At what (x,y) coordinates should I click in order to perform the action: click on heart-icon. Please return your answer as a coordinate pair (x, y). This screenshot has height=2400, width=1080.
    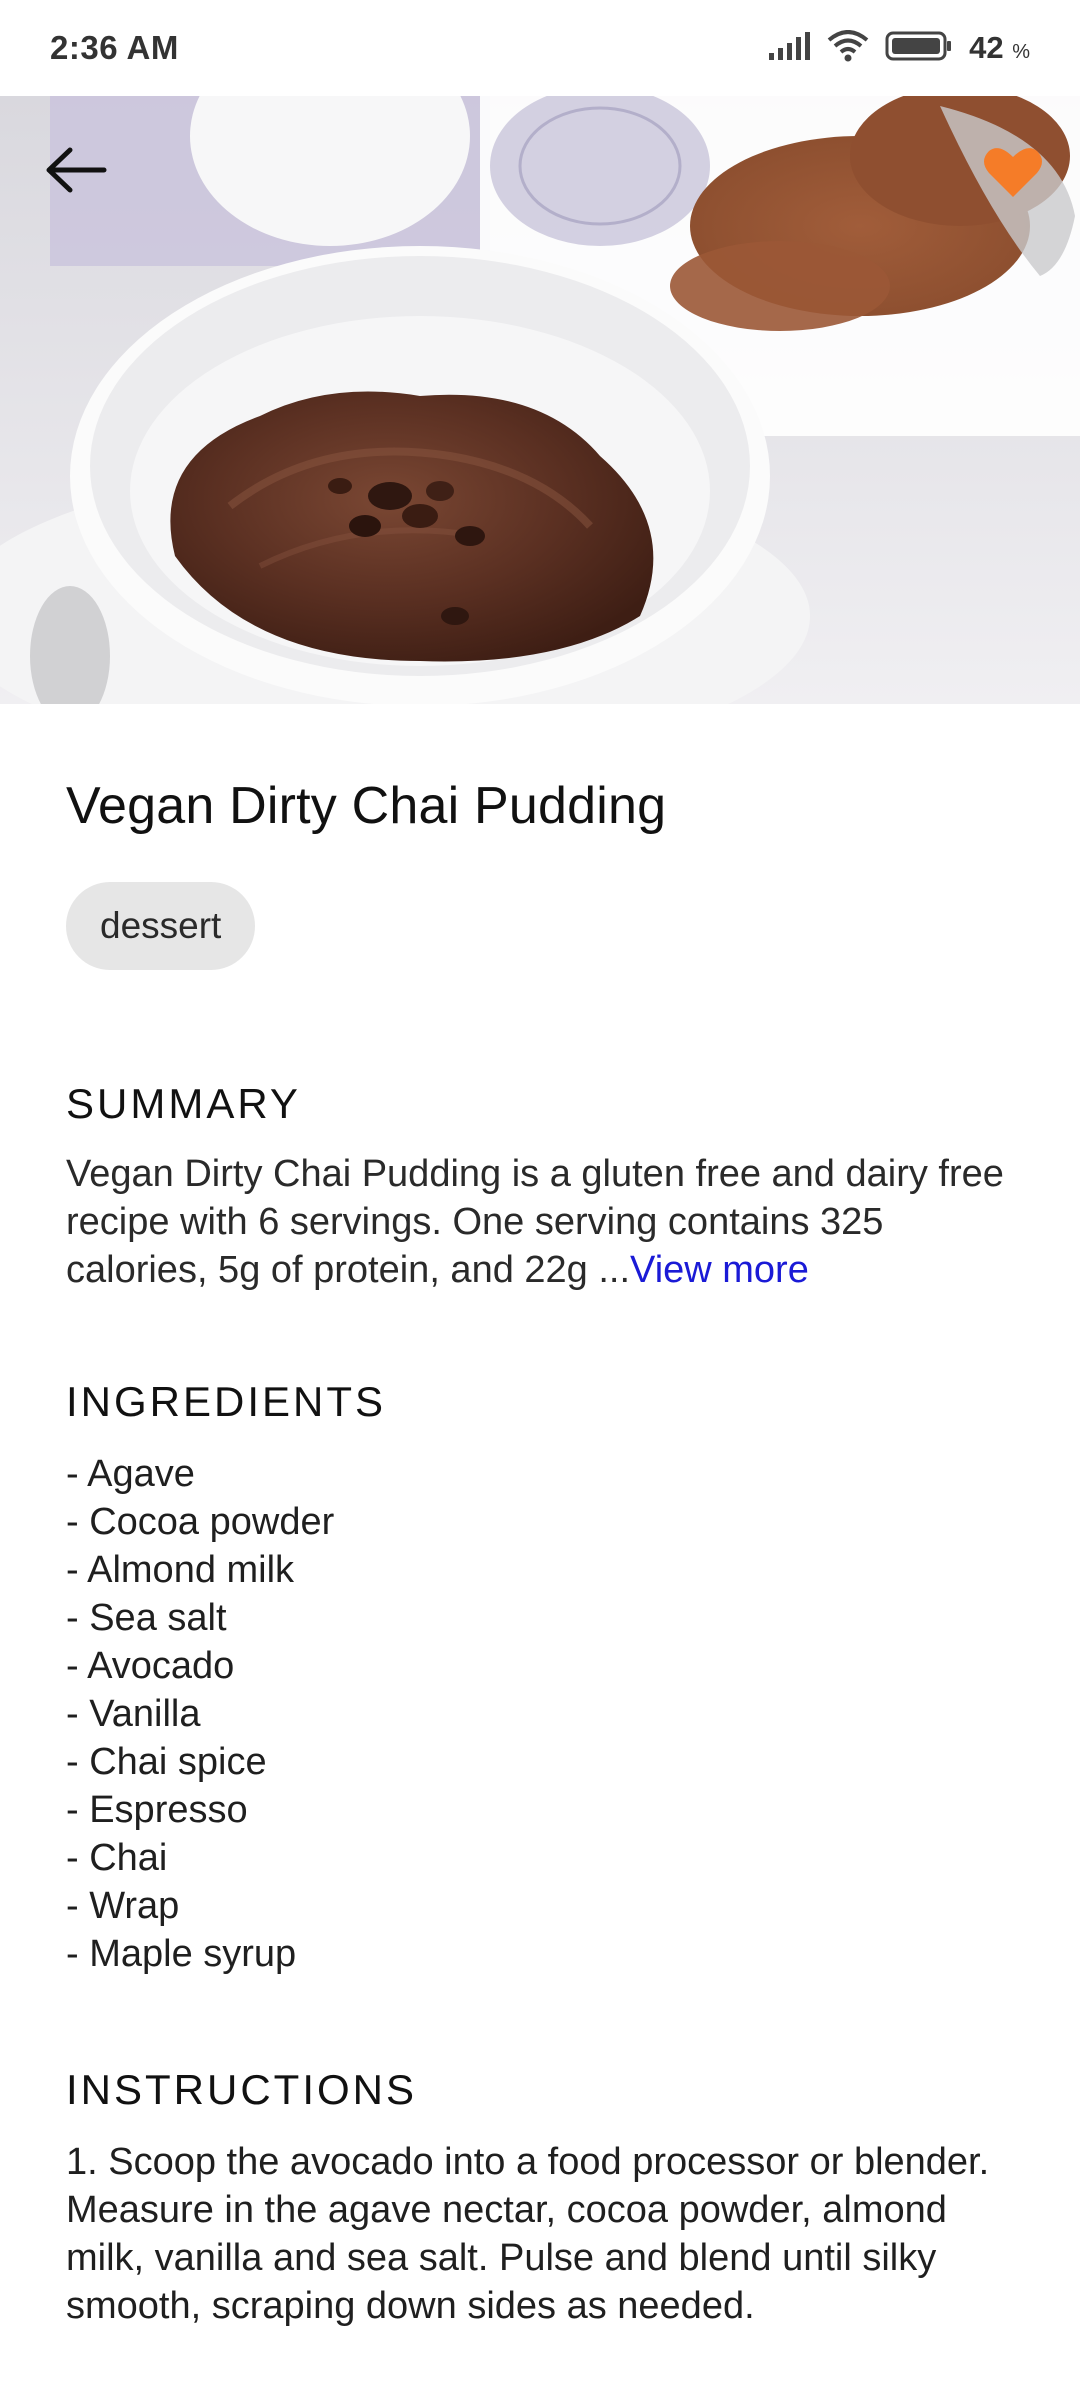
    Looking at the image, I should click on (1013, 172).